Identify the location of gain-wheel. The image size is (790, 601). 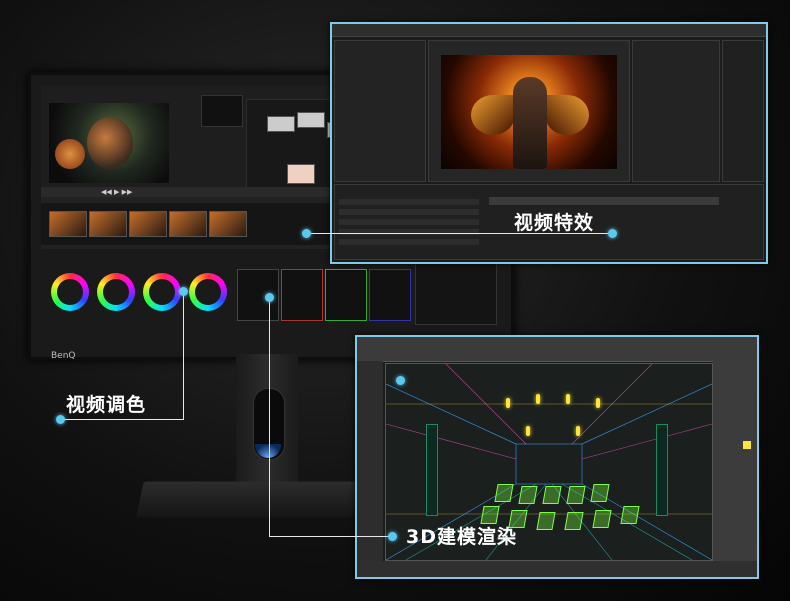
(162, 292).